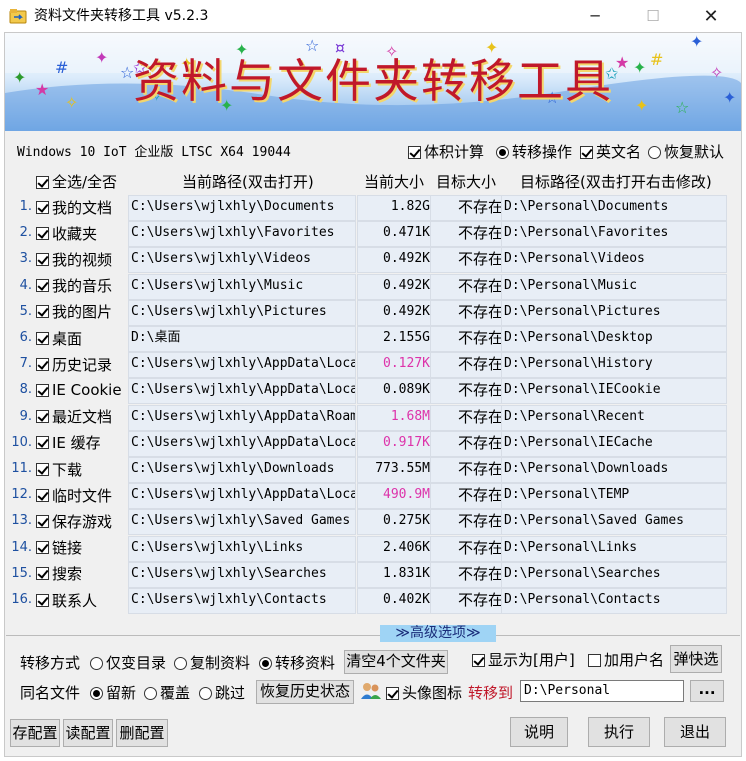  Describe the element at coordinates (121, 693) in the screenshot. I see `keep-new-label: 留新` at that location.